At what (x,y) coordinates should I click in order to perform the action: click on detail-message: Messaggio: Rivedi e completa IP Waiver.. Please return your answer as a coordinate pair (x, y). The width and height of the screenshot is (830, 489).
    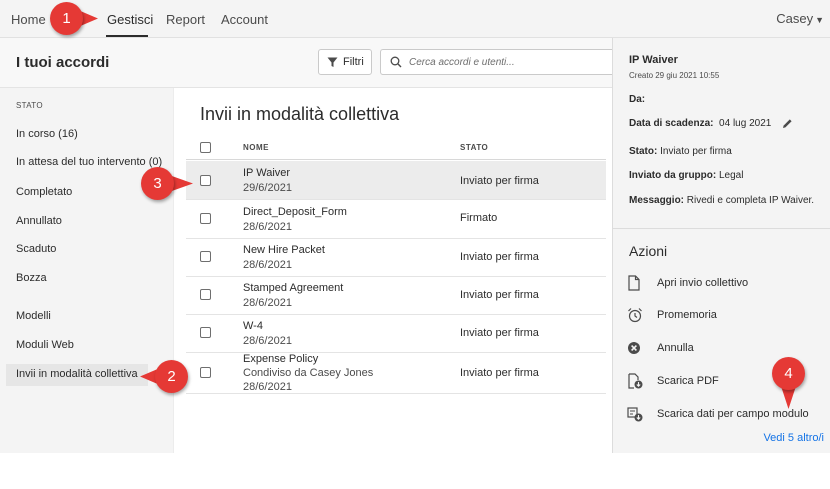
    Looking at the image, I should click on (721, 200).